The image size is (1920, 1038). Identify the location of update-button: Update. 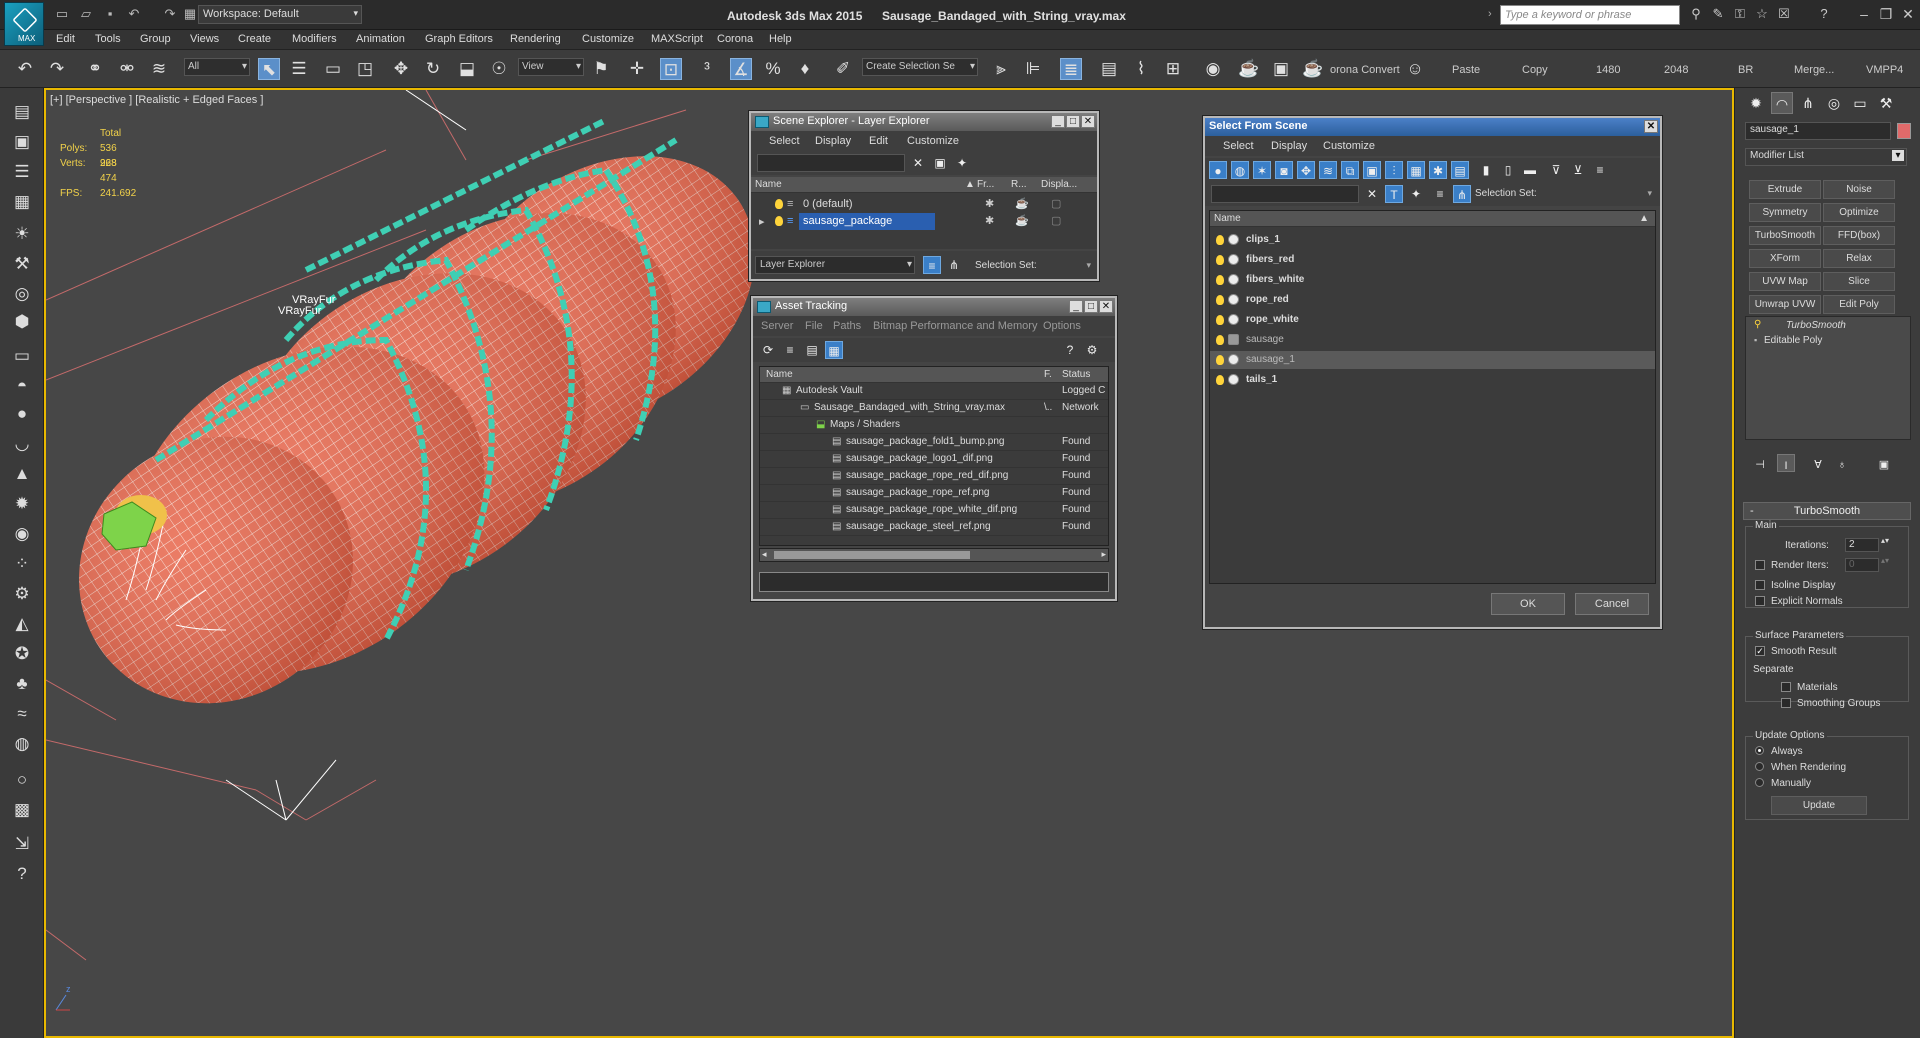
(1819, 805).